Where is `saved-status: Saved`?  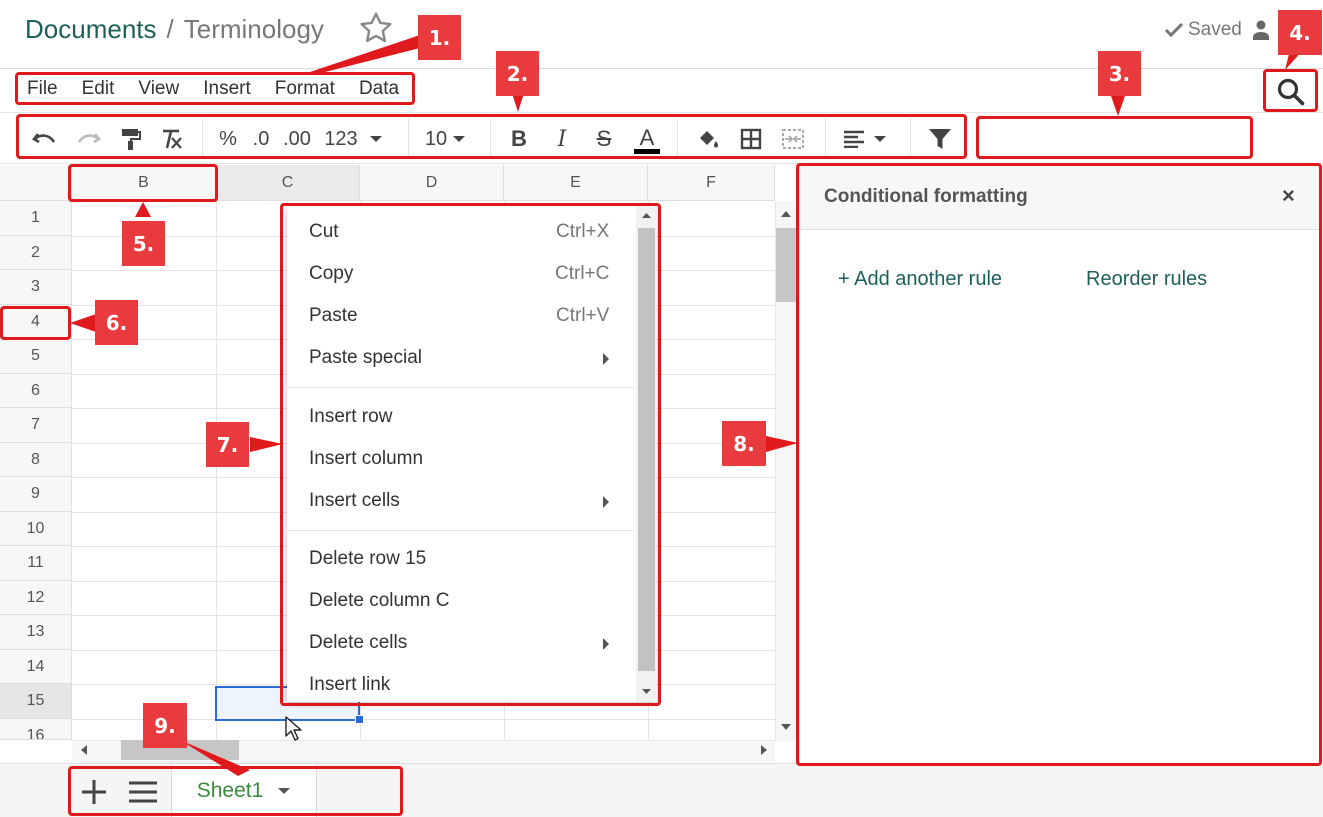 saved-status: Saved is located at coordinates (1203, 30).